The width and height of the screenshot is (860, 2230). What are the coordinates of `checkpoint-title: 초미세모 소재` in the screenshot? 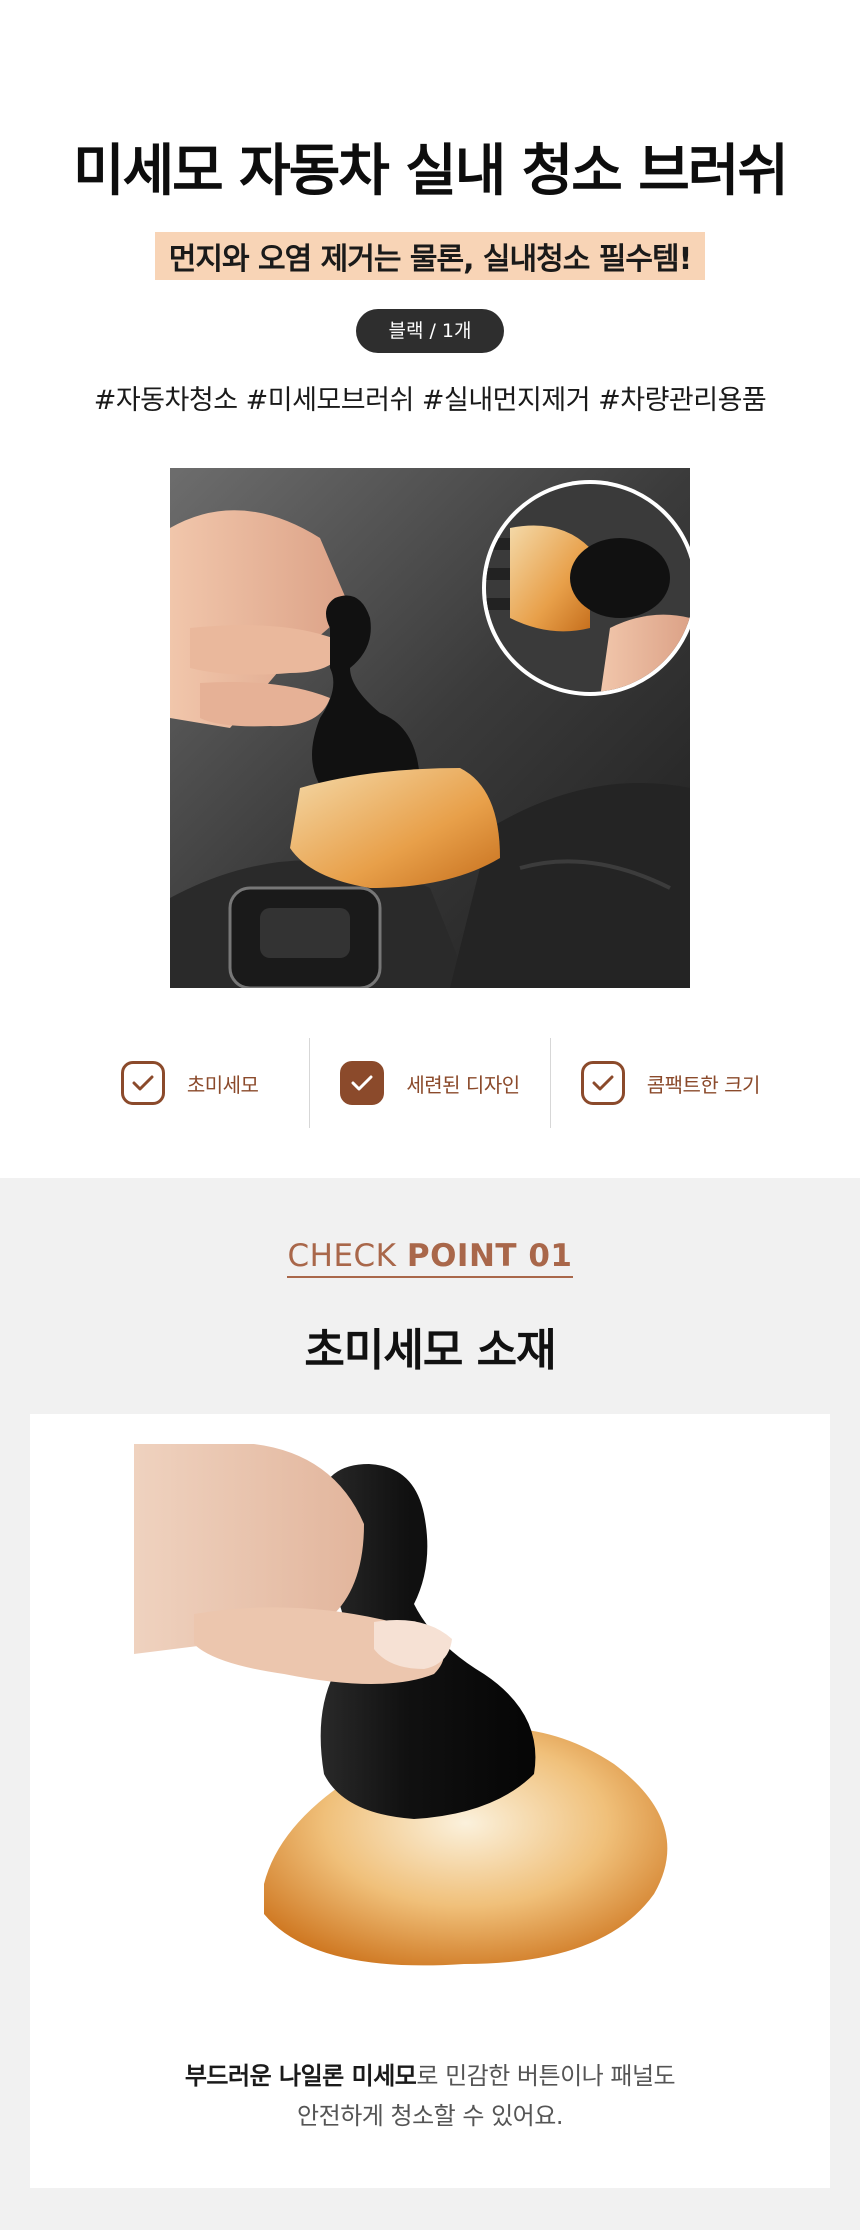 It's located at (430, 1350).